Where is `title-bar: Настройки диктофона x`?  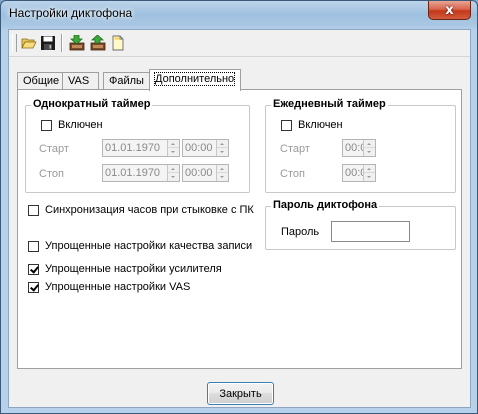
title-bar: Настройки диктофона x is located at coordinates (239, 15).